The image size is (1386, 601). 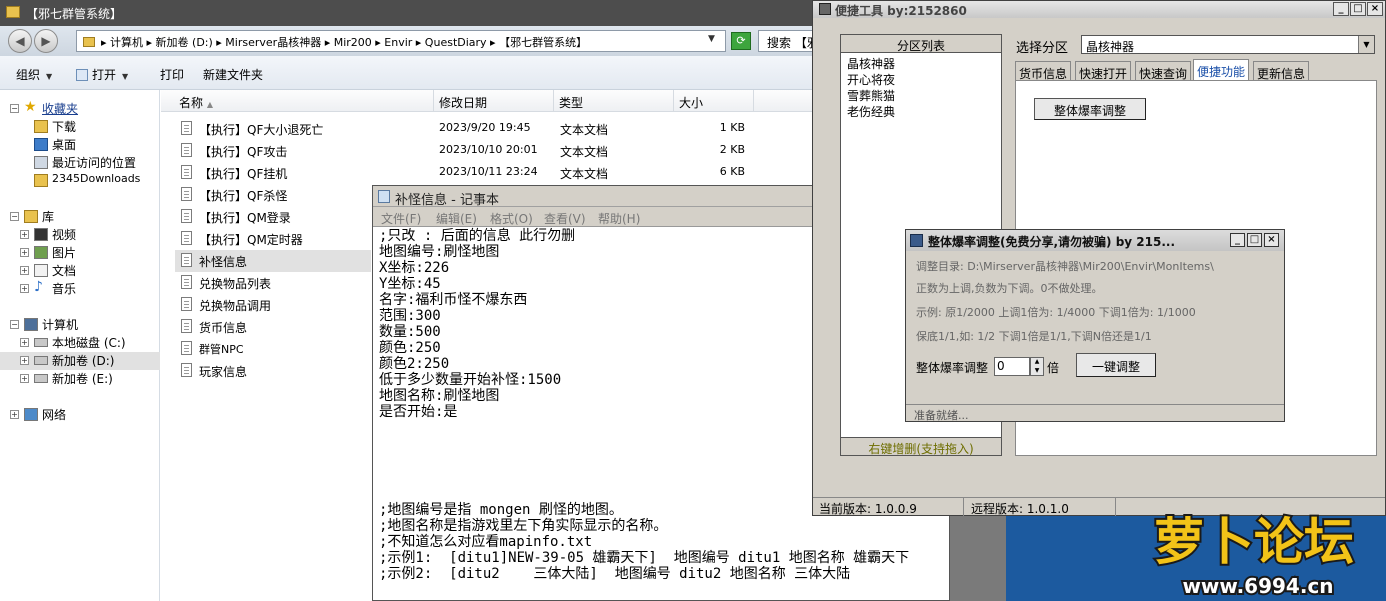 What do you see at coordinates (273, 261) in the screenshot?
I see `file-row-selected: 补怪信息` at bounding box center [273, 261].